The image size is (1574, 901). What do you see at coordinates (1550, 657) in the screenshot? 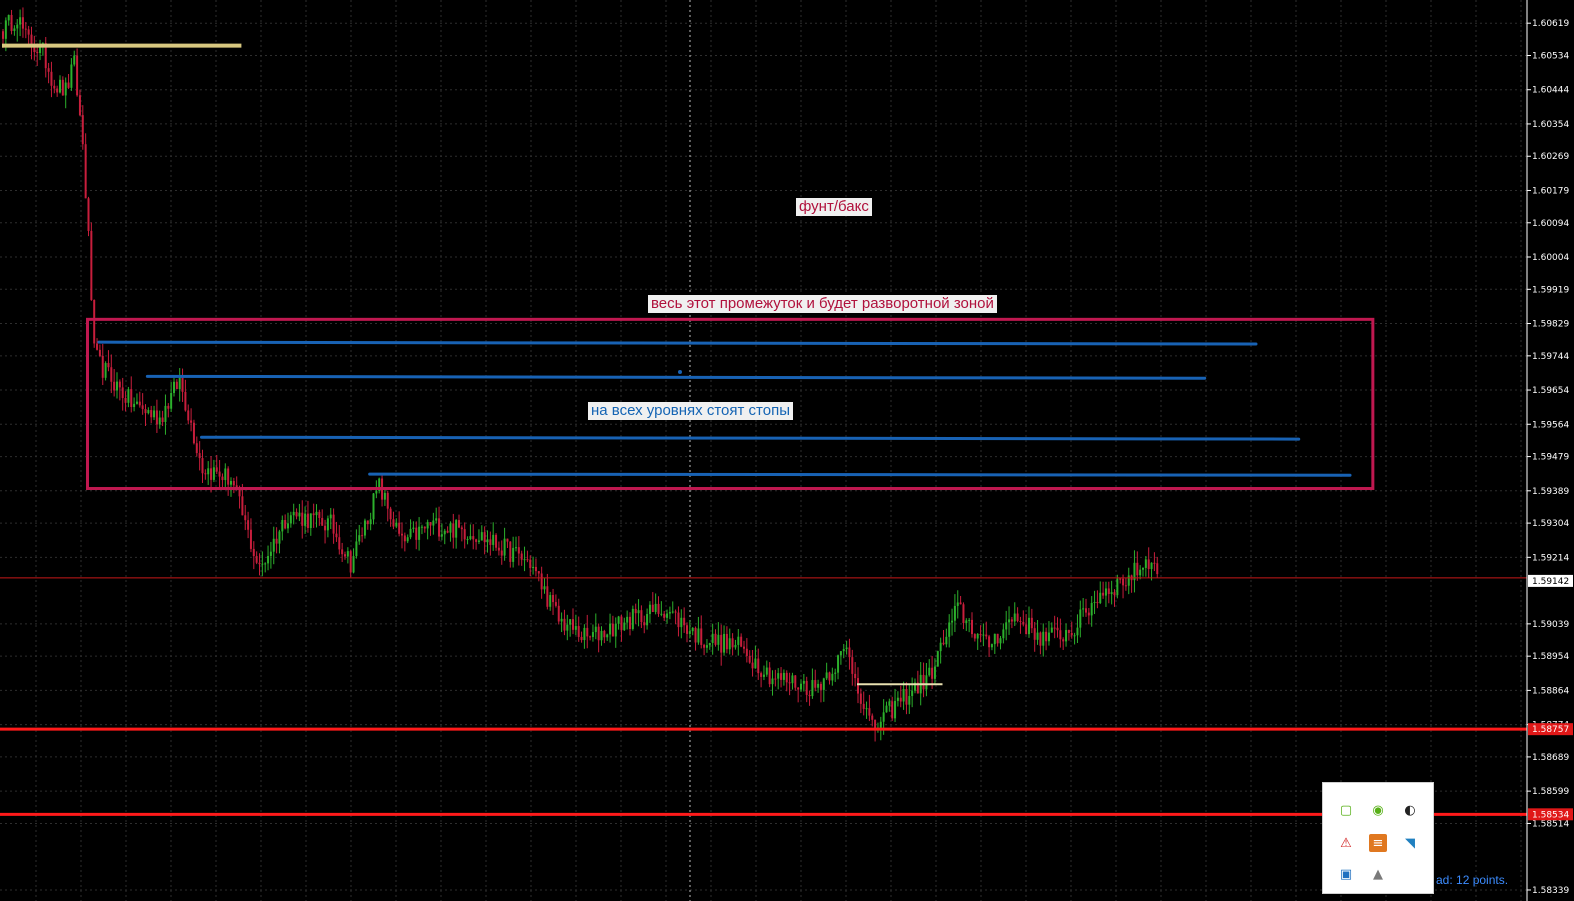
I see `price-tick-label: 1.58954` at bounding box center [1550, 657].